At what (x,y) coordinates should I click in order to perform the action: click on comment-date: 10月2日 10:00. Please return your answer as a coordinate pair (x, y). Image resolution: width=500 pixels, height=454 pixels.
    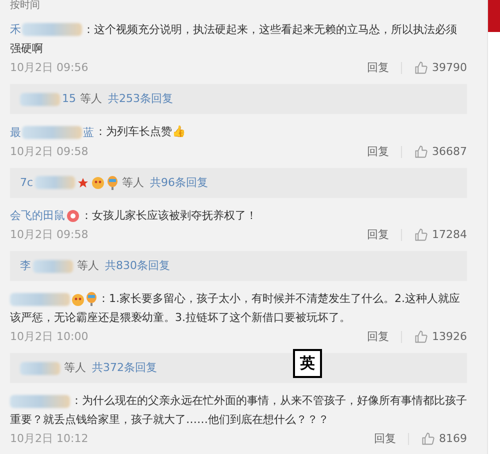
    Looking at the image, I should click on (49, 337).